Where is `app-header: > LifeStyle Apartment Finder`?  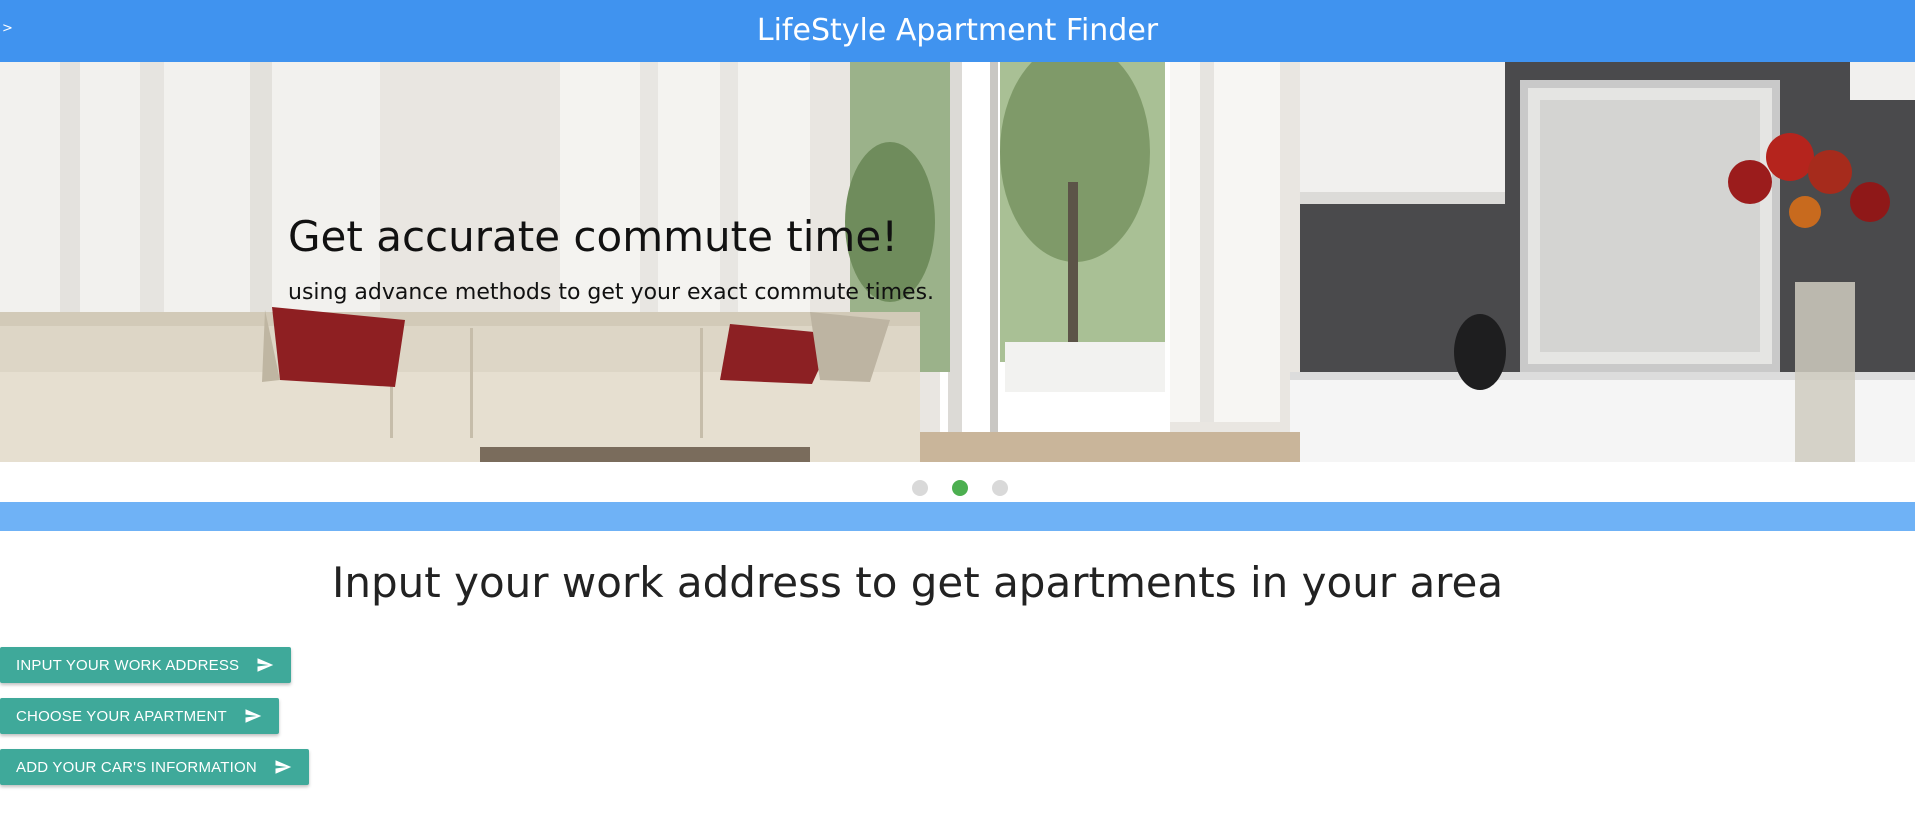 app-header: > LifeStyle Apartment Finder is located at coordinates (957, 31).